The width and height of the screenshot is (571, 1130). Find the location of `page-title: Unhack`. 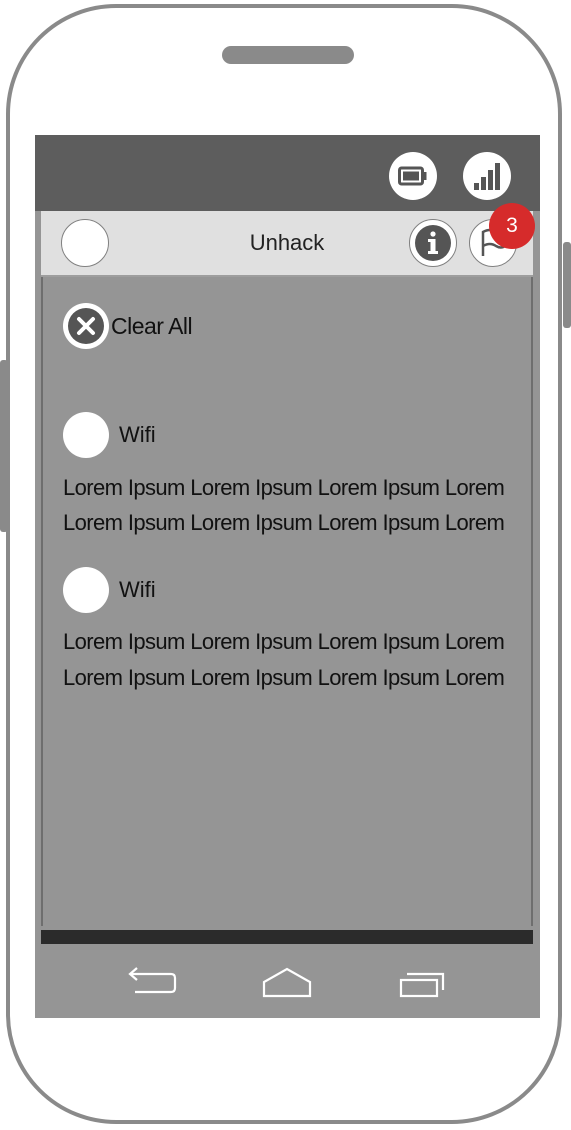

page-title: Unhack is located at coordinates (287, 242).